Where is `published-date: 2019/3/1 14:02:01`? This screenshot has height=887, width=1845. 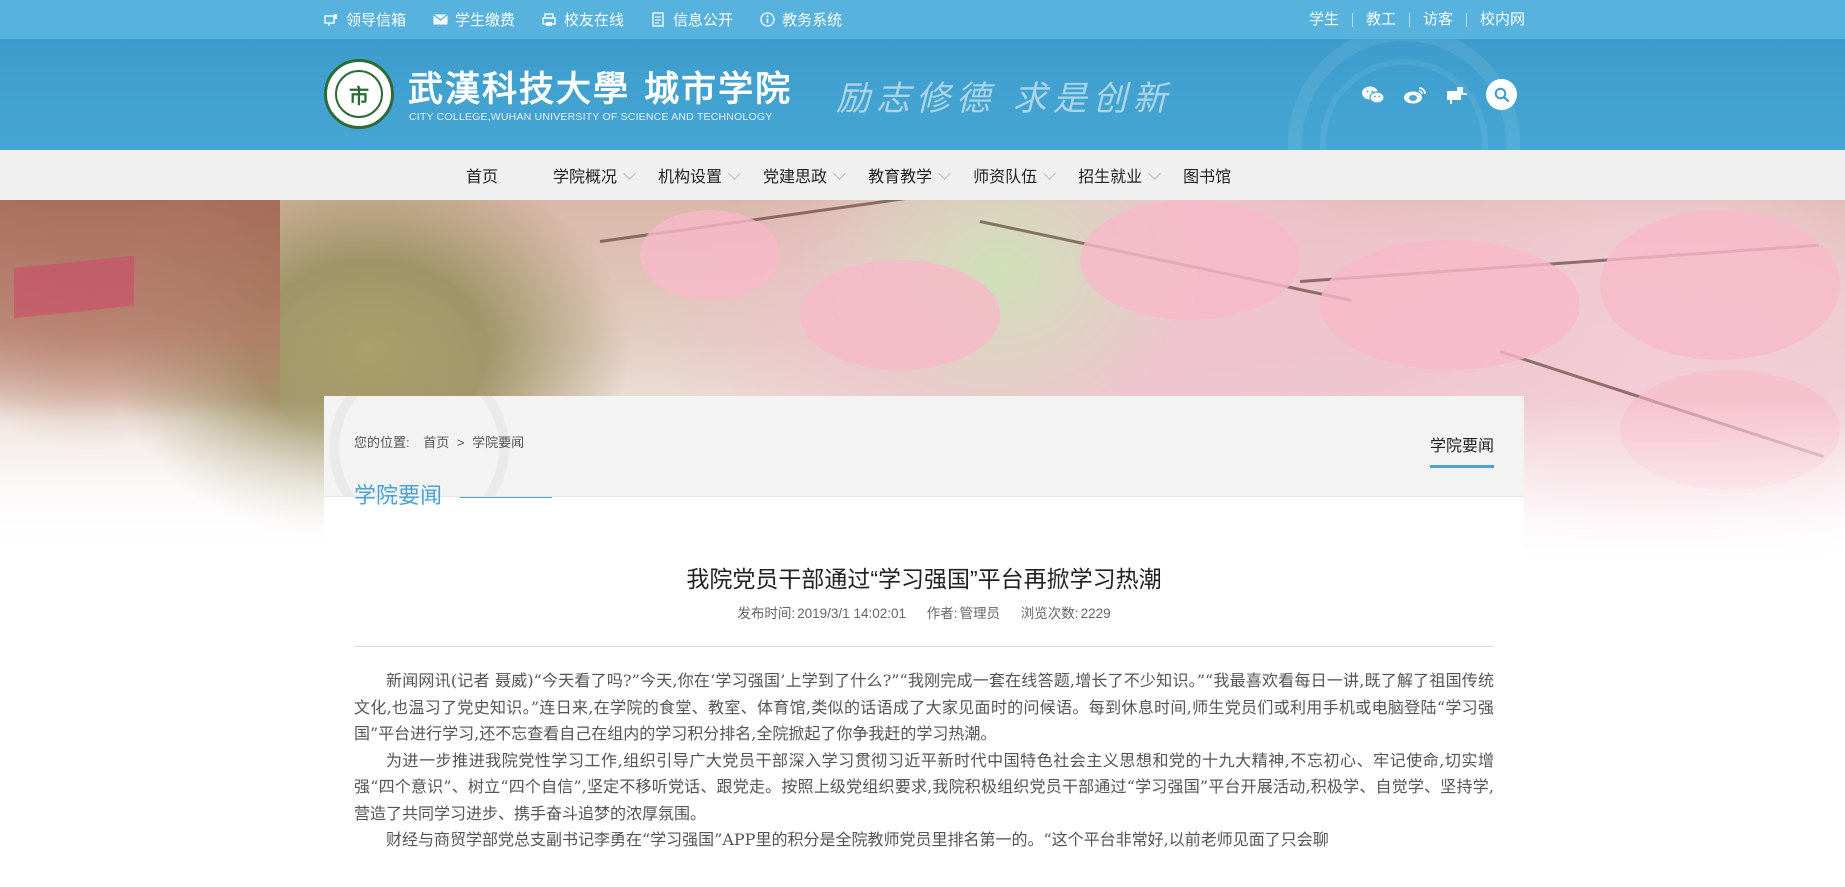
published-date: 2019/3/1 14:02:01 is located at coordinates (851, 613).